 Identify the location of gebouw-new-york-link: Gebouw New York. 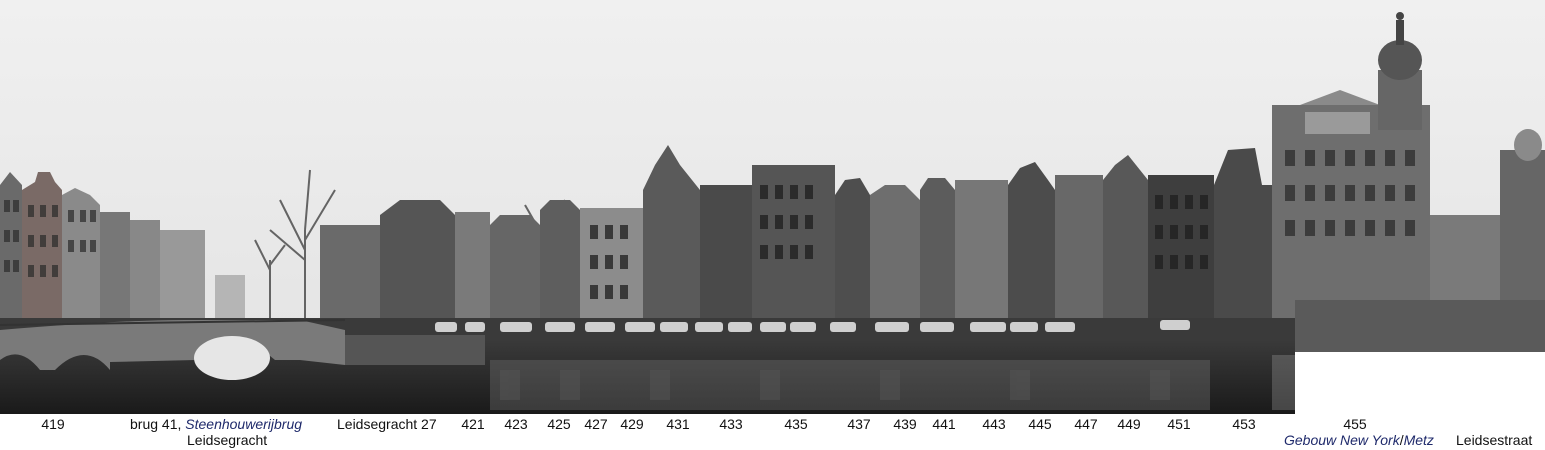
(1342, 440).